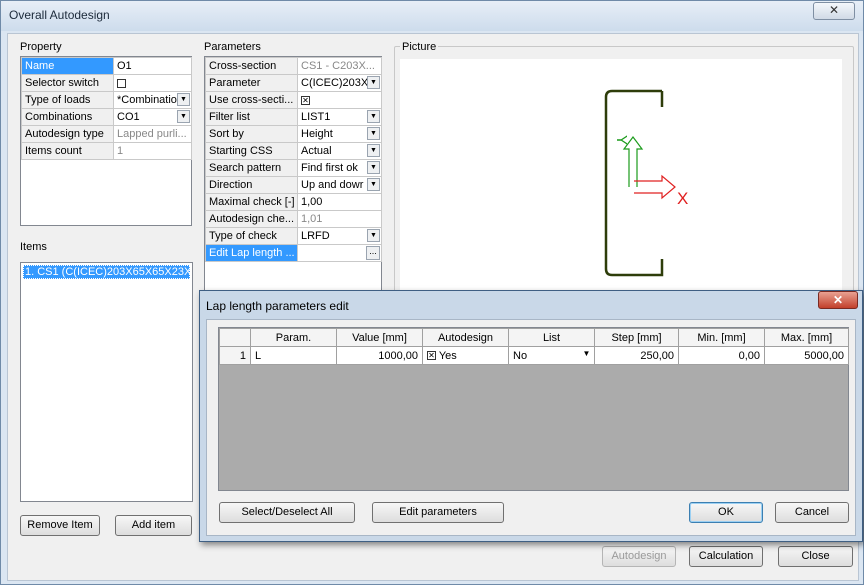  What do you see at coordinates (293, 337) in the screenshot?
I see `column-header: Param.` at bounding box center [293, 337].